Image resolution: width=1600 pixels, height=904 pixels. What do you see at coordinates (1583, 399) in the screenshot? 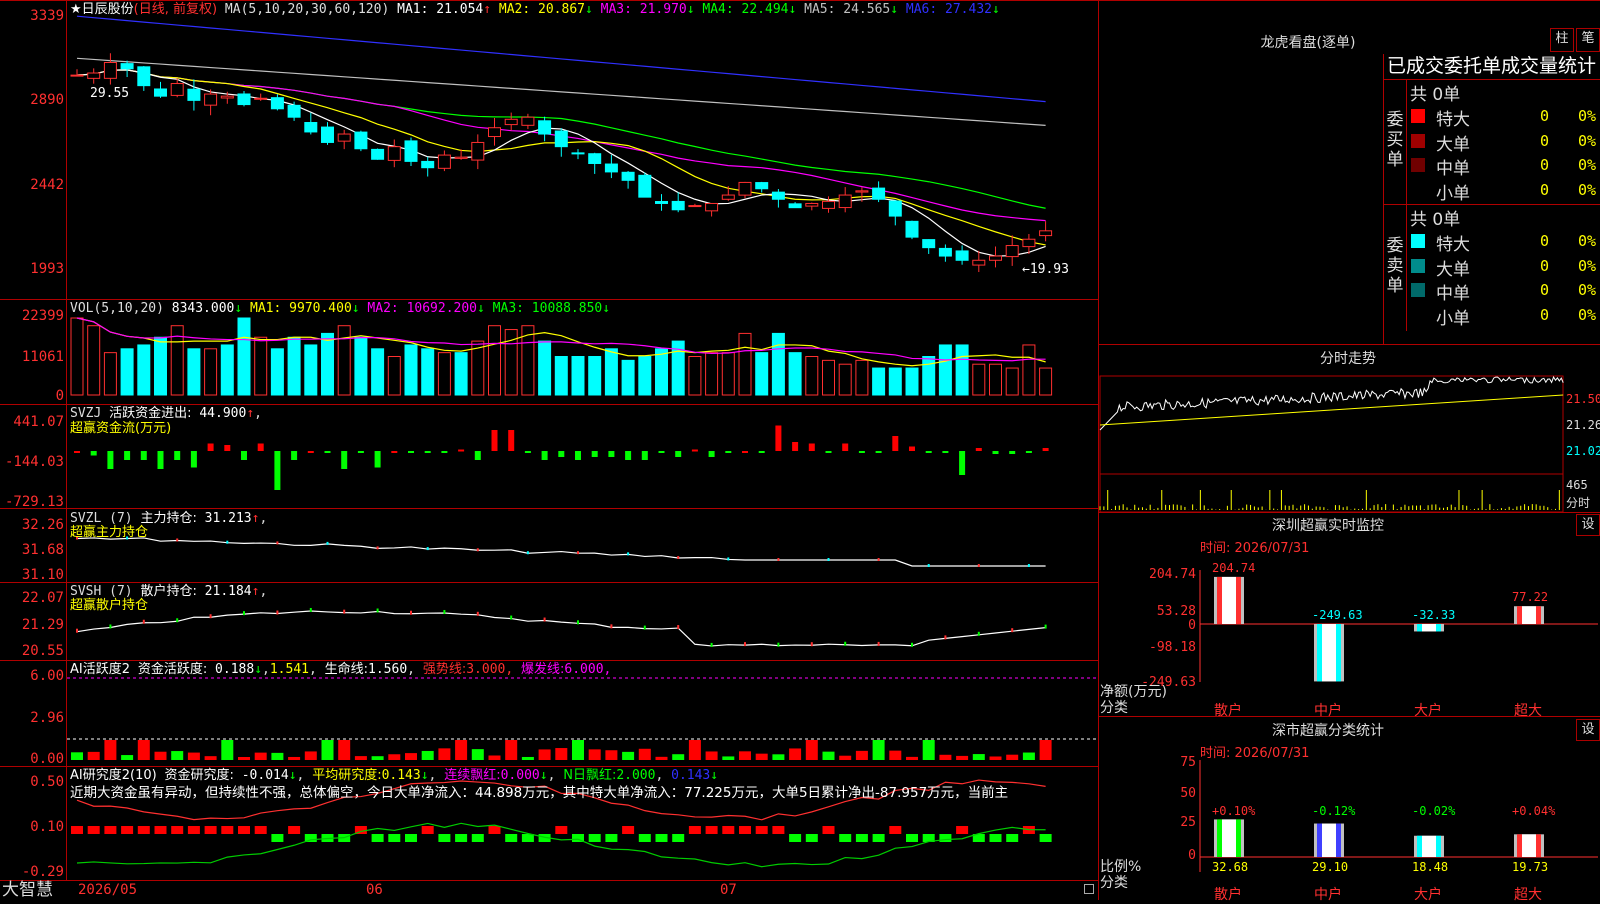
I see `intraday-tick: 21.50` at bounding box center [1583, 399].